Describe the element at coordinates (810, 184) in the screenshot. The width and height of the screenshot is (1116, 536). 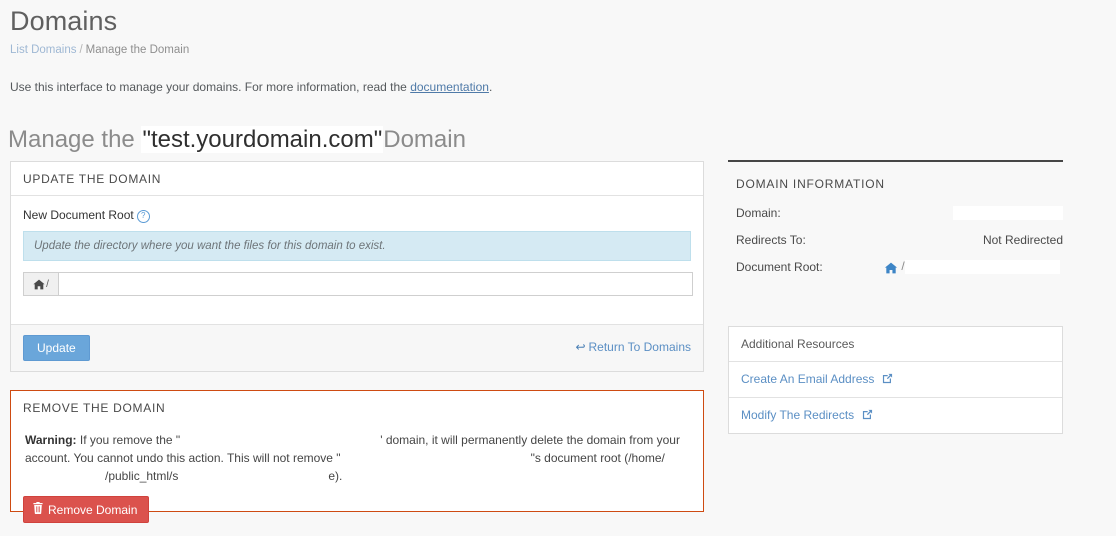
I see `domain-information-heading: DOMAIN INFORMATION` at that location.